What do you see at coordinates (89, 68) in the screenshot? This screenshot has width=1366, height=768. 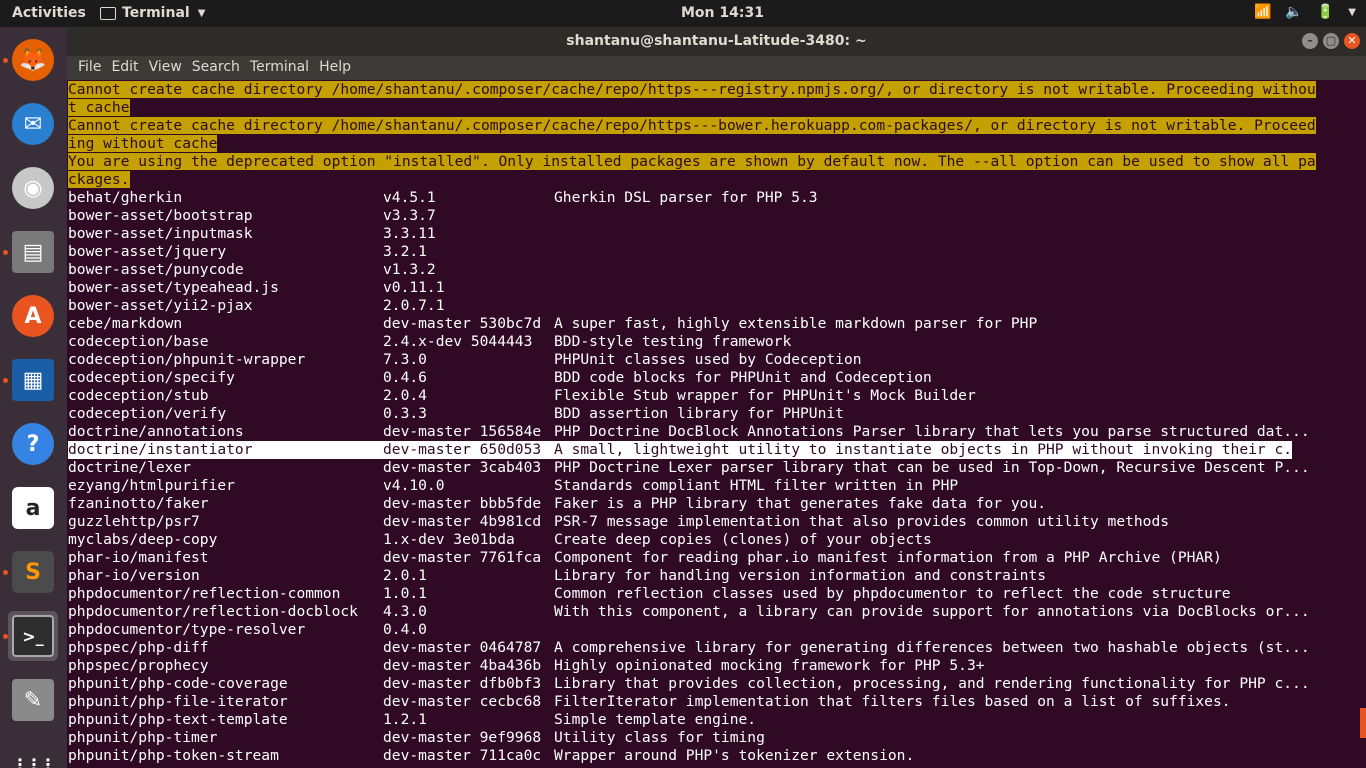 I see `menu-file: File` at bounding box center [89, 68].